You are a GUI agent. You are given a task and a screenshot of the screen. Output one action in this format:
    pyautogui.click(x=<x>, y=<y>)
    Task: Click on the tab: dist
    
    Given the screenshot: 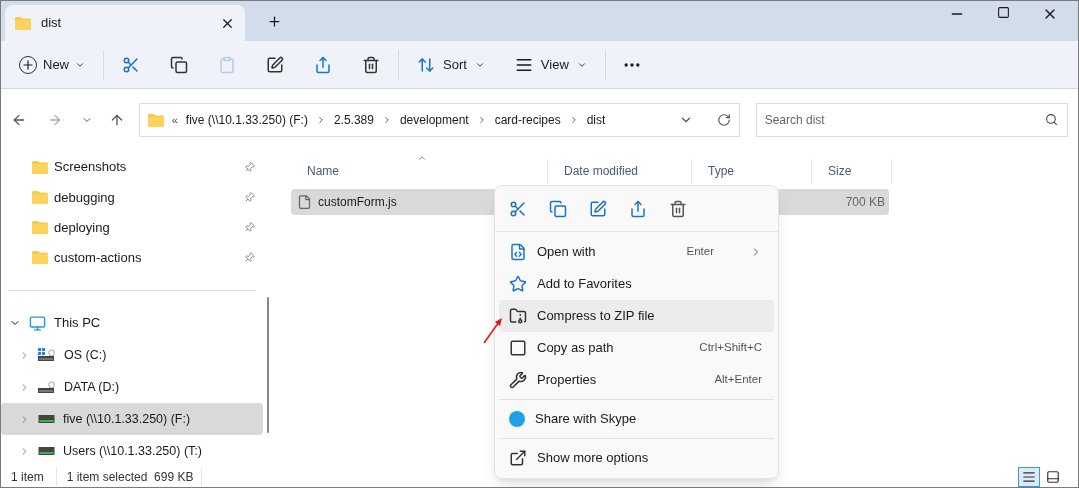 What is the action you would take?
    pyautogui.click(x=125, y=23)
    